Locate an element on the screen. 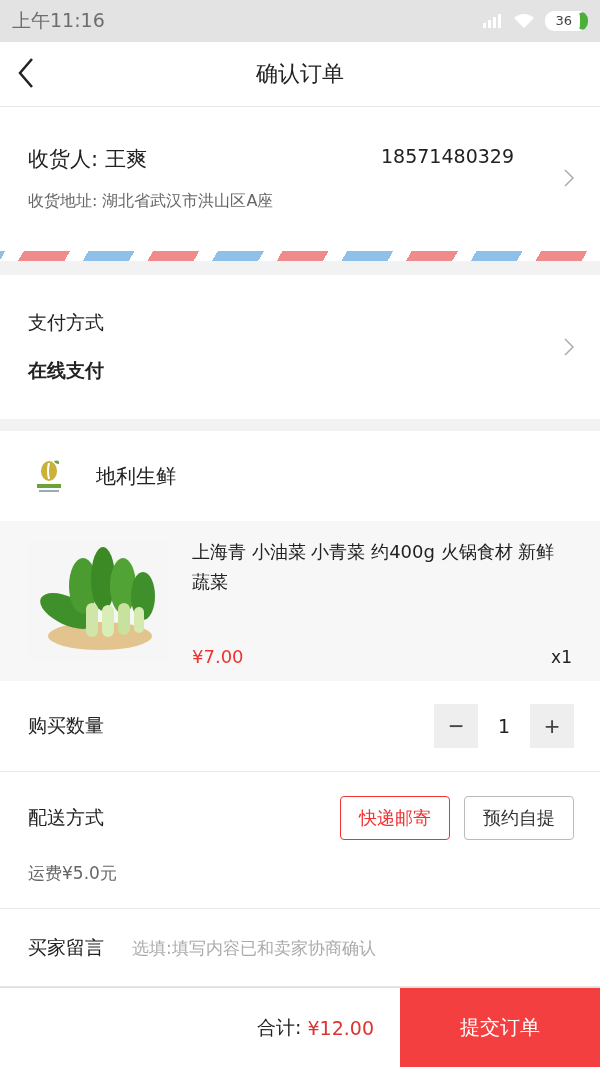  page-title: 确认订单 is located at coordinates (300, 74).